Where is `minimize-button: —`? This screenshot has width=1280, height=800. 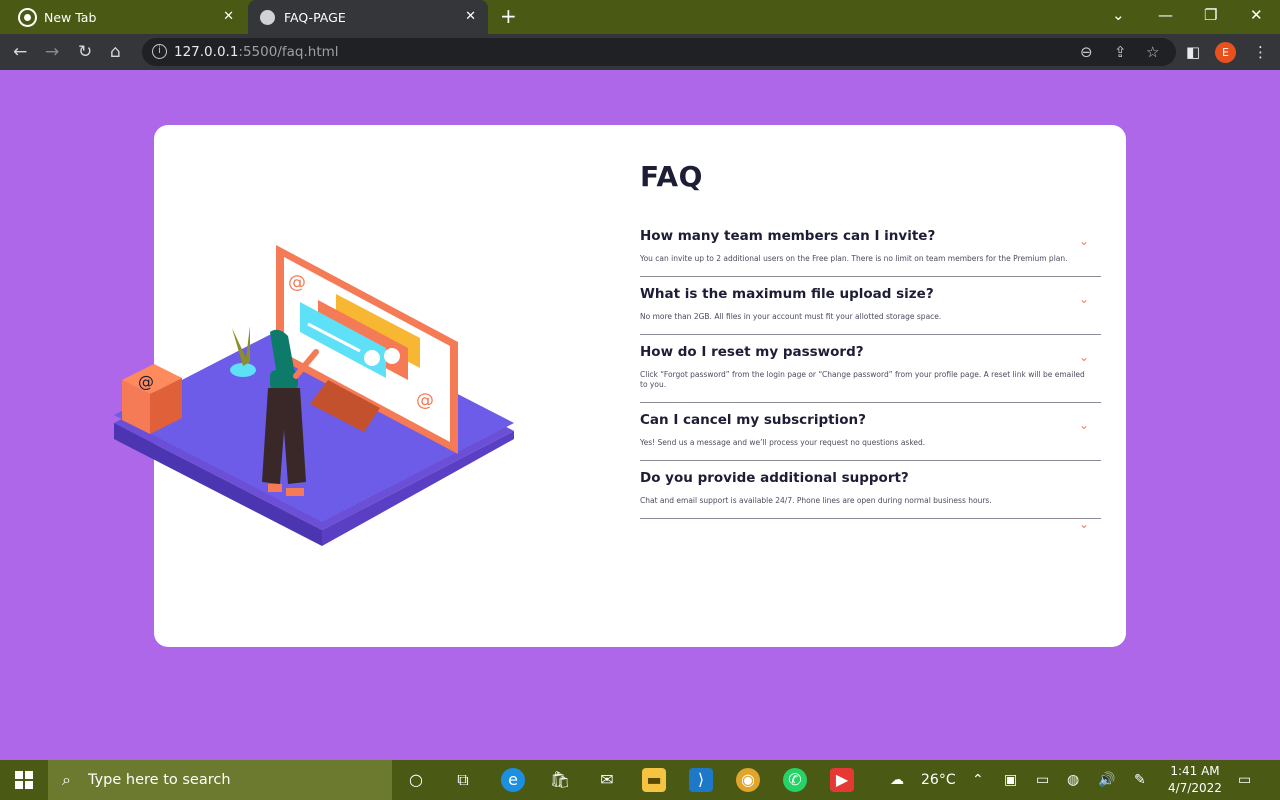
minimize-button: — is located at coordinates (1165, 15).